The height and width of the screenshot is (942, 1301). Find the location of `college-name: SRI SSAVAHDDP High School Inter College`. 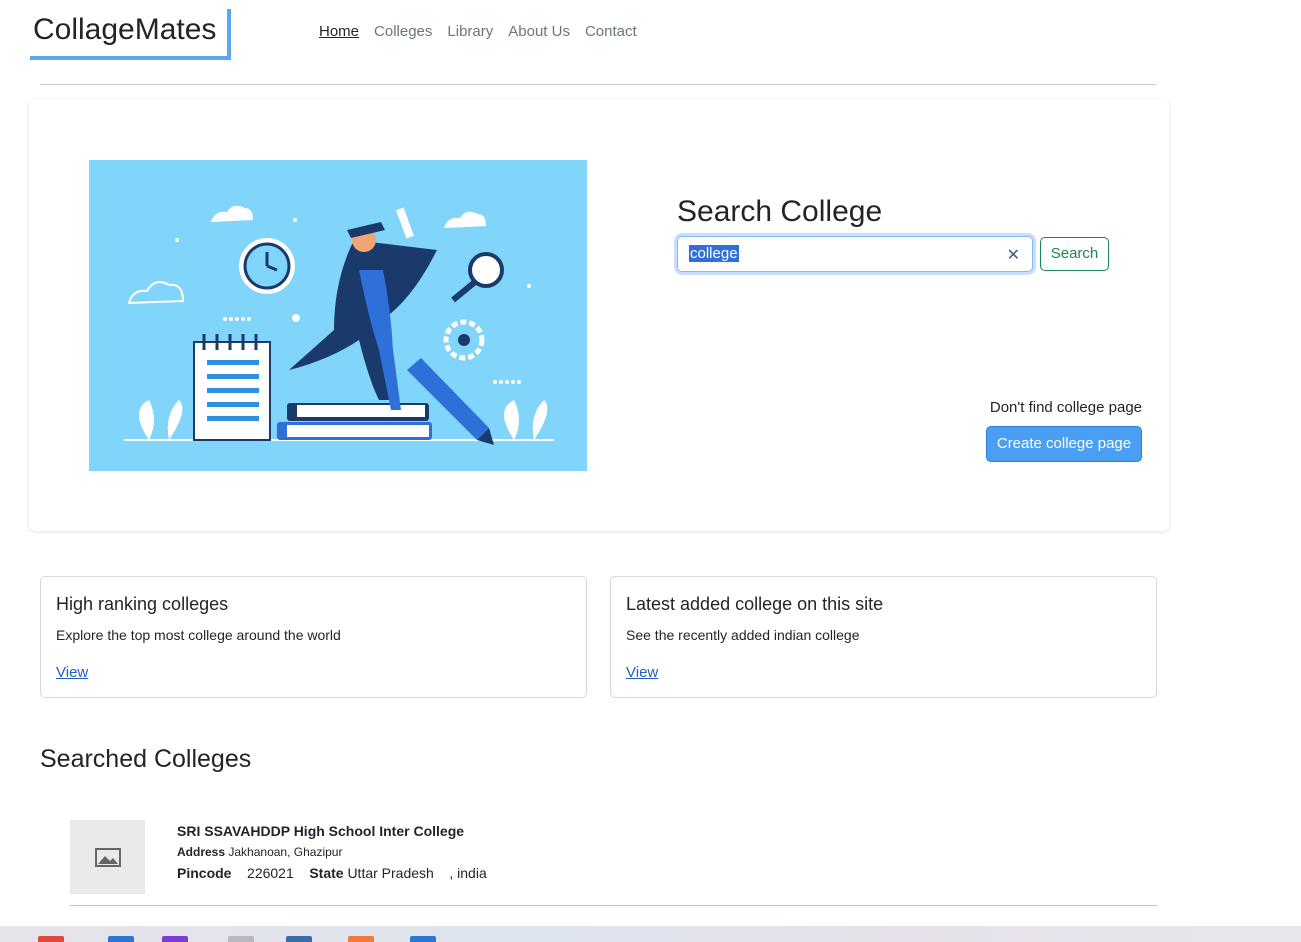

college-name: SRI SSAVAHDDP High School Inter College is located at coordinates (320, 831).